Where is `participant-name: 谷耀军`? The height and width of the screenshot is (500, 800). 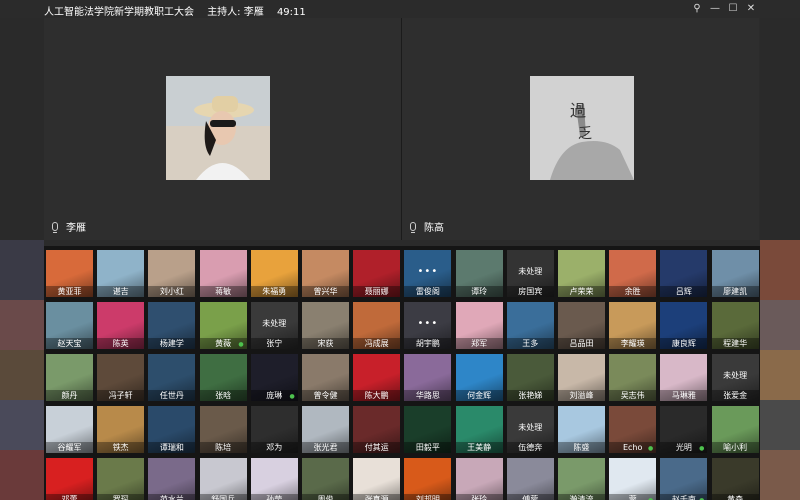 participant-name: 谷耀军 is located at coordinates (69, 447).